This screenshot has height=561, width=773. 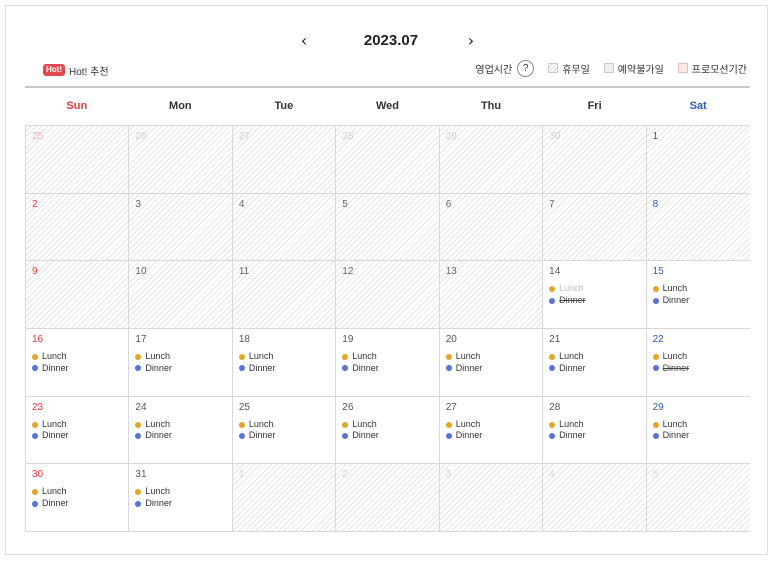 What do you see at coordinates (576, 70) in the screenshot?
I see `legend-holiday-label: 휴무일` at bounding box center [576, 70].